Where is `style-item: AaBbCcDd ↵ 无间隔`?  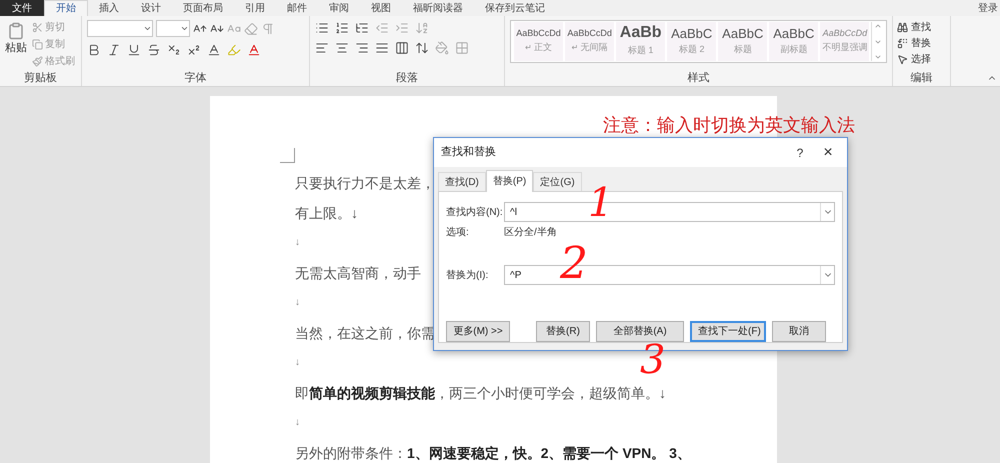 style-item: AaBbCcDd ↵ 无间隔 is located at coordinates (589, 41).